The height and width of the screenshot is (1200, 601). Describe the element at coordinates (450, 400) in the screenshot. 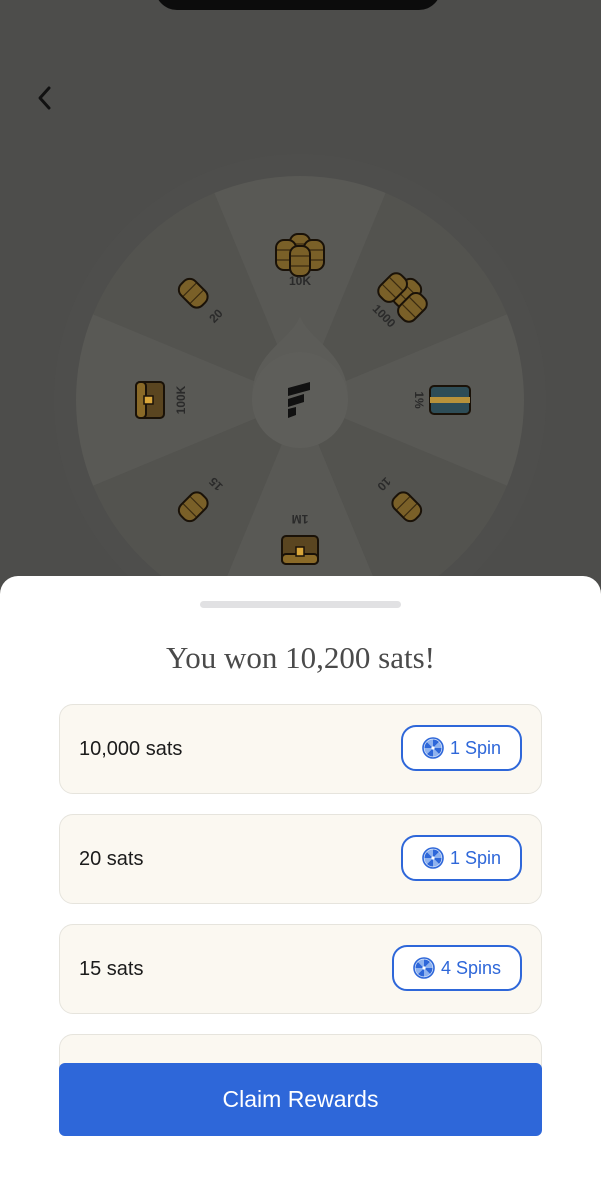

I see `gift-card-icon` at that location.